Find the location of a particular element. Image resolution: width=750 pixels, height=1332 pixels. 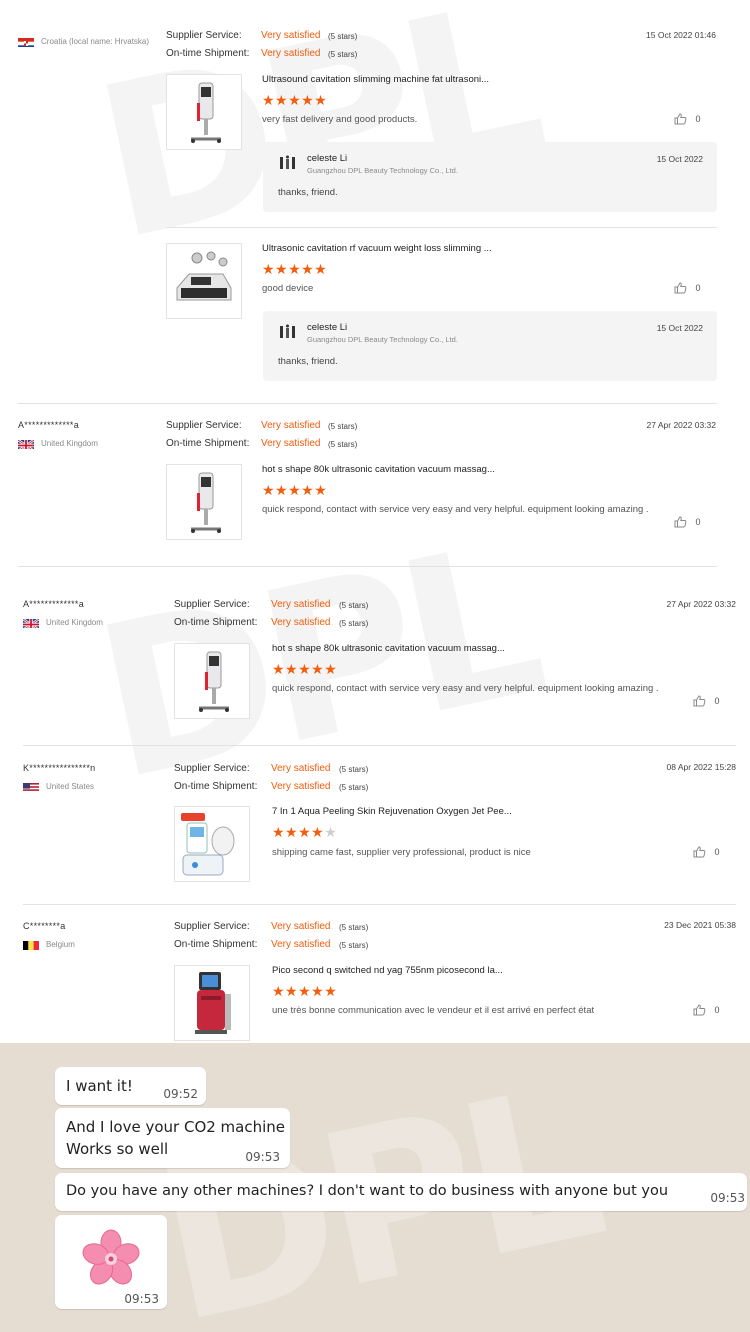

review-date: 08 Apr 2022 15:28 is located at coordinates (701, 767).